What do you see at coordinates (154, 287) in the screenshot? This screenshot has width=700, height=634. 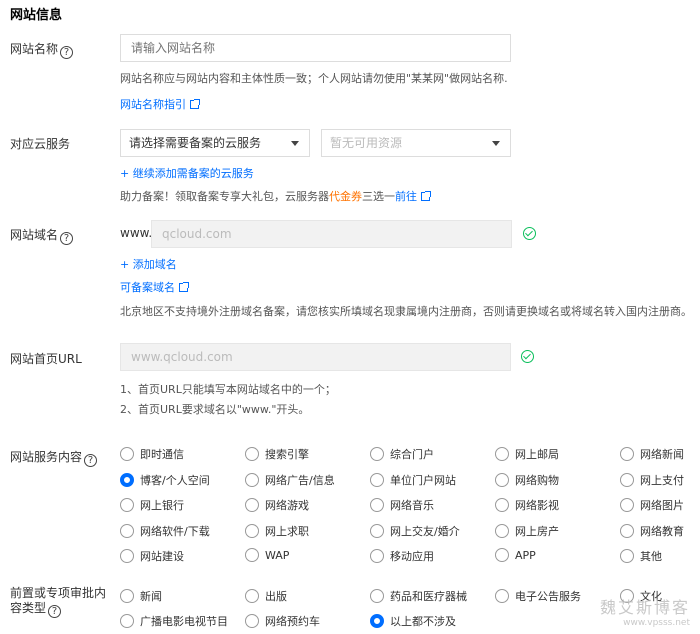 I see `registrable-domain-link: 可备案域名` at bounding box center [154, 287].